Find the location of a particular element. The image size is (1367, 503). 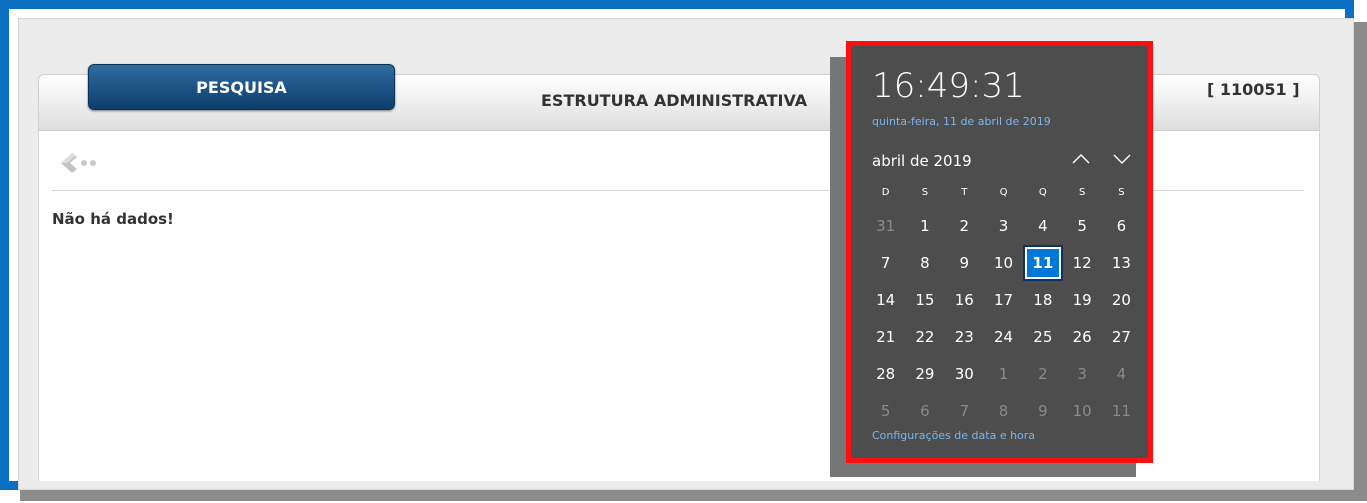

weekday-header: D S T Q Q S S is located at coordinates (1006, 193).